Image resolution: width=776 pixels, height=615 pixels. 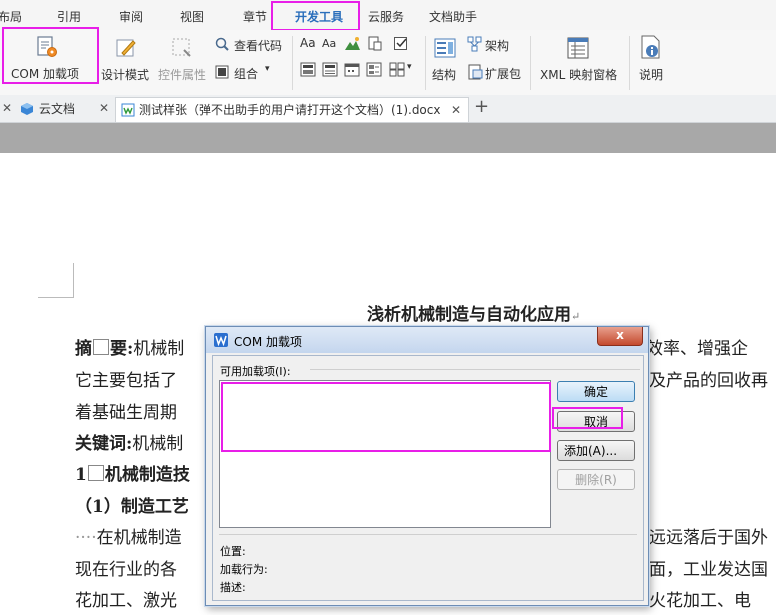 I want to click on document-title: 浅析机械制造与自动化应用↵, so click(x=474, y=315).